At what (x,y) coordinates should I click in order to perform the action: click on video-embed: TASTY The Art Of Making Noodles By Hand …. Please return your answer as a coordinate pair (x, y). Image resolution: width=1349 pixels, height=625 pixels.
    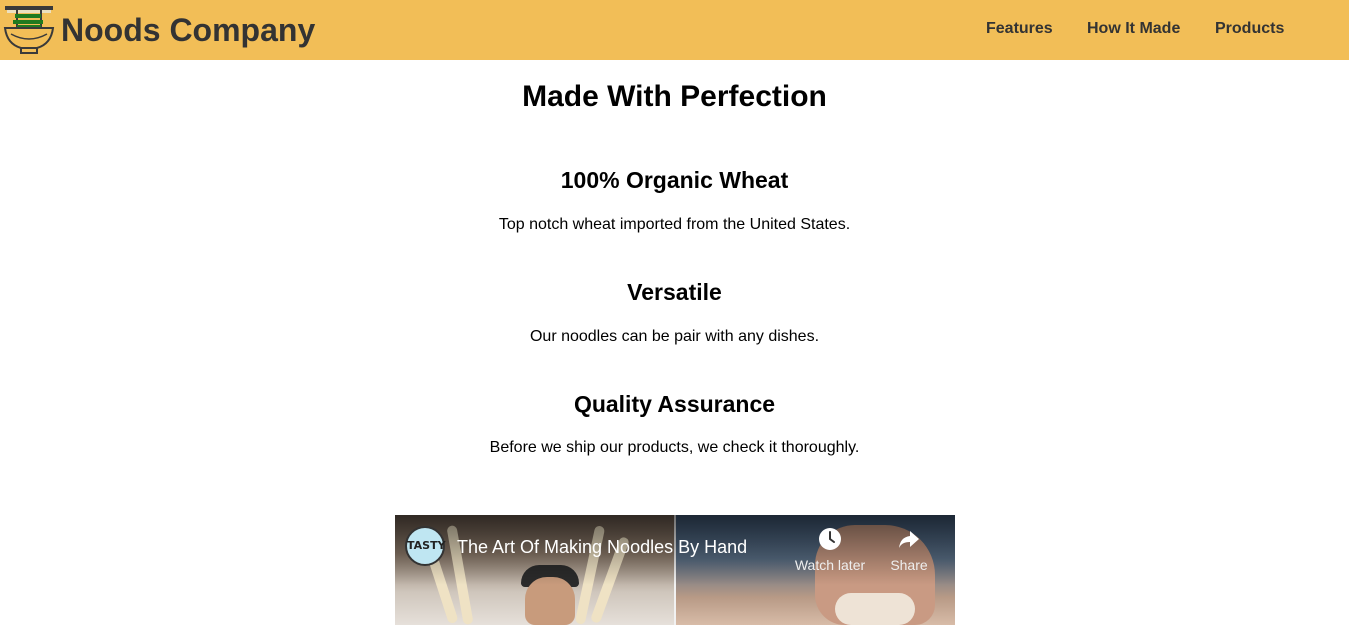
    Looking at the image, I should click on (675, 570).